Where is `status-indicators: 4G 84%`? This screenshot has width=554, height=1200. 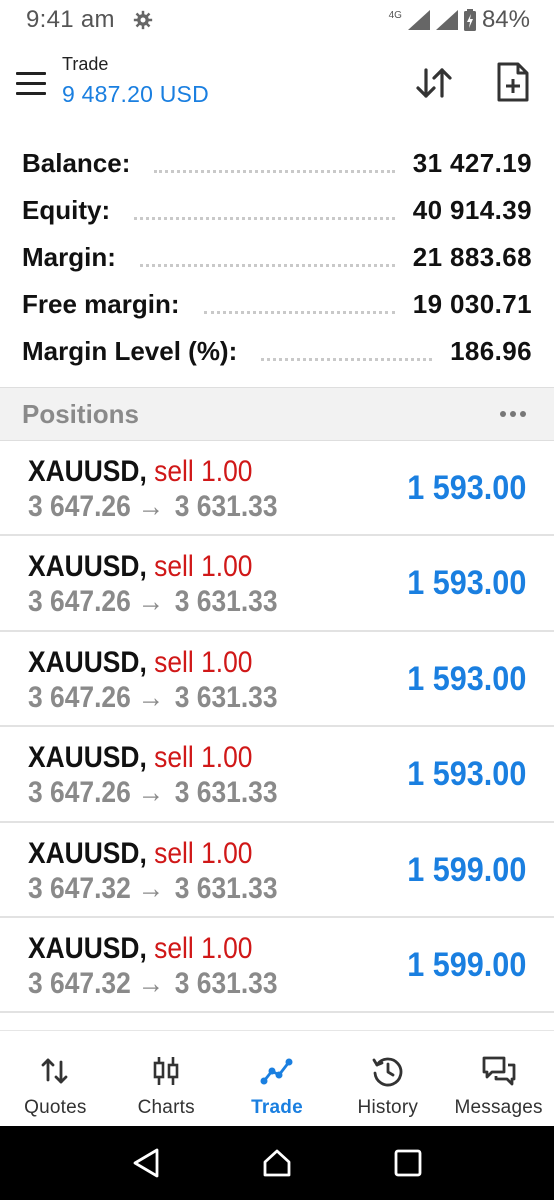 status-indicators: 4G 84% is located at coordinates (459, 20).